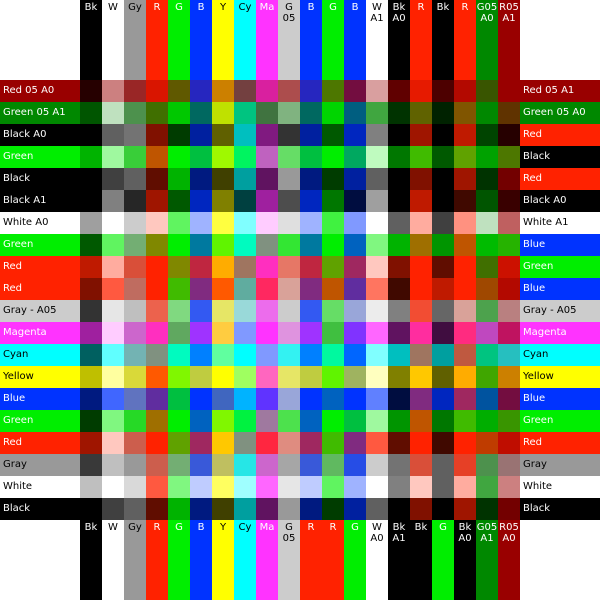 Image resolution: width=600 pixels, height=600 pixels. What do you see at coordinates (113, 527) in the screenshot?
I see `column-label-bottom: W` at bounding box center [113, 527].